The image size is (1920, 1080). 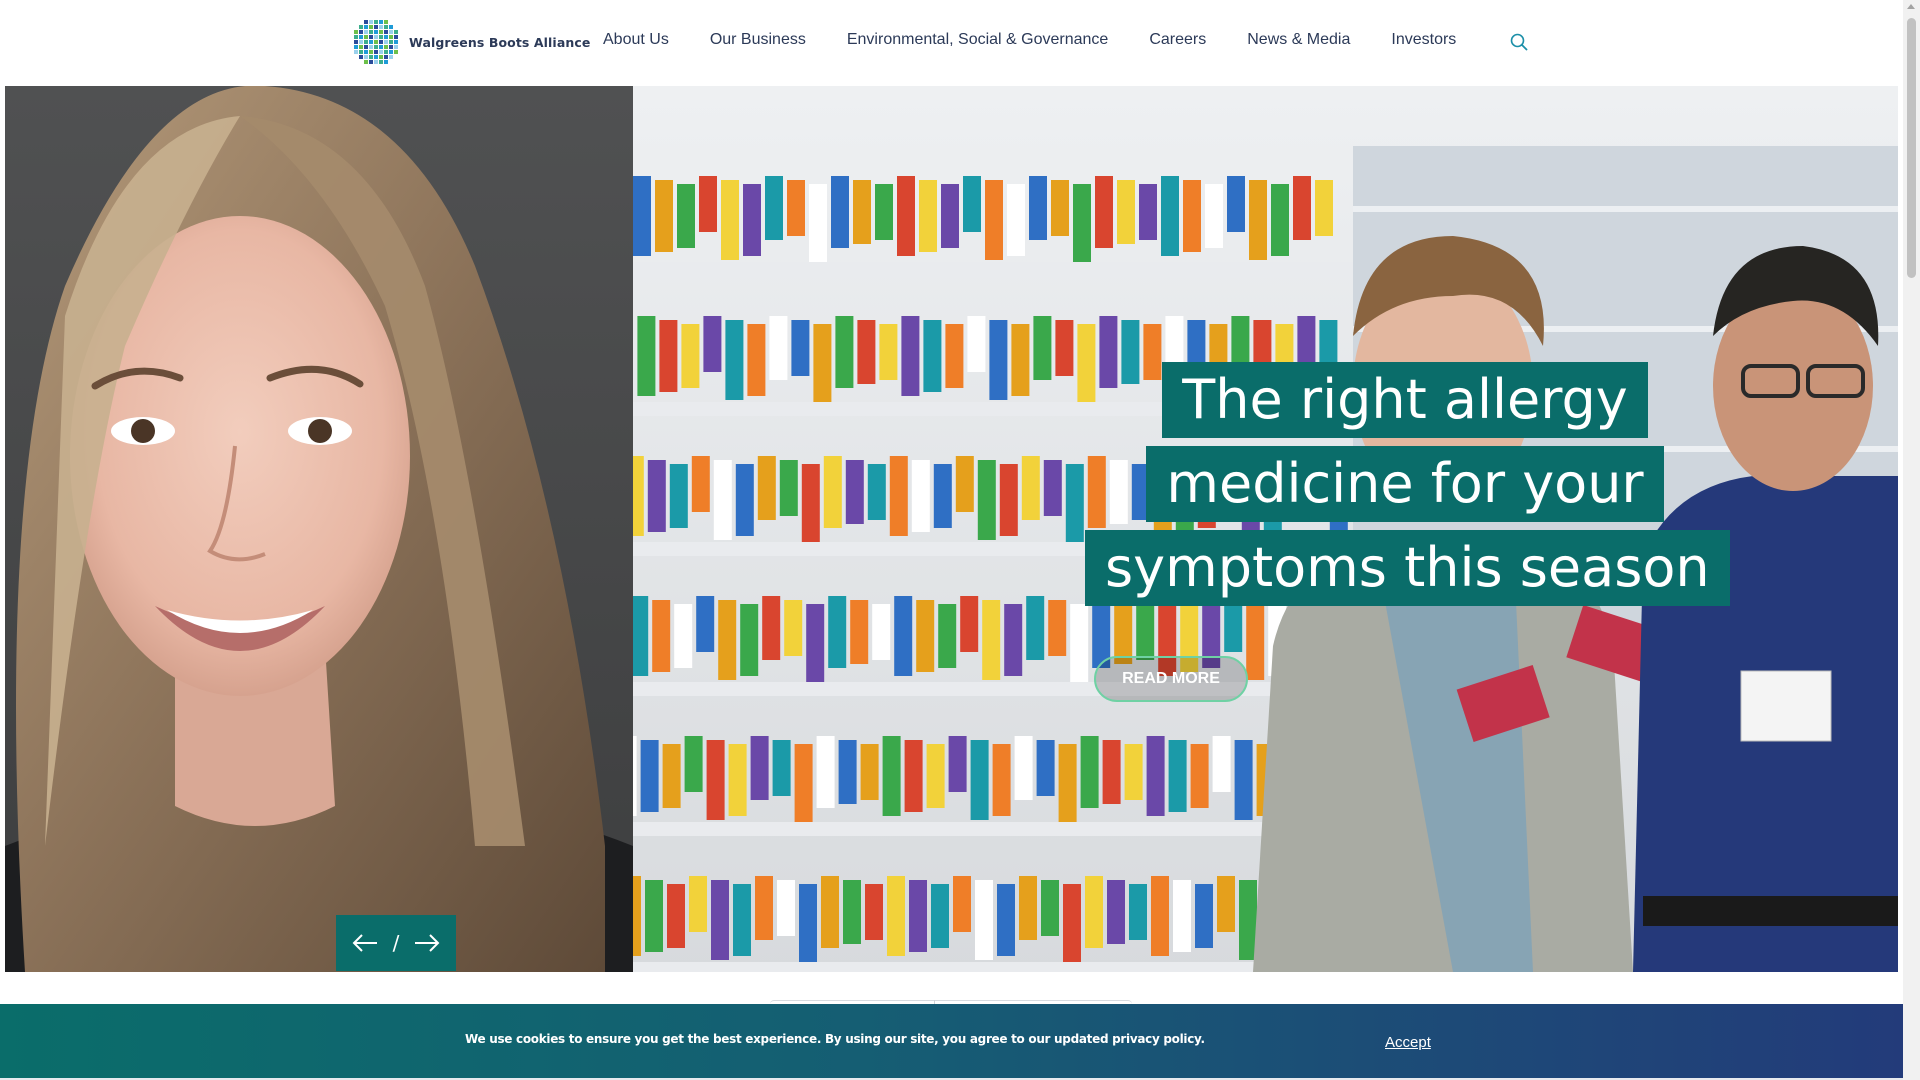 What do you see at coordinates (1911, 6) in the screenshot?
I see `scroll-up-arrow-icon` at bounding box center [1911, 6].